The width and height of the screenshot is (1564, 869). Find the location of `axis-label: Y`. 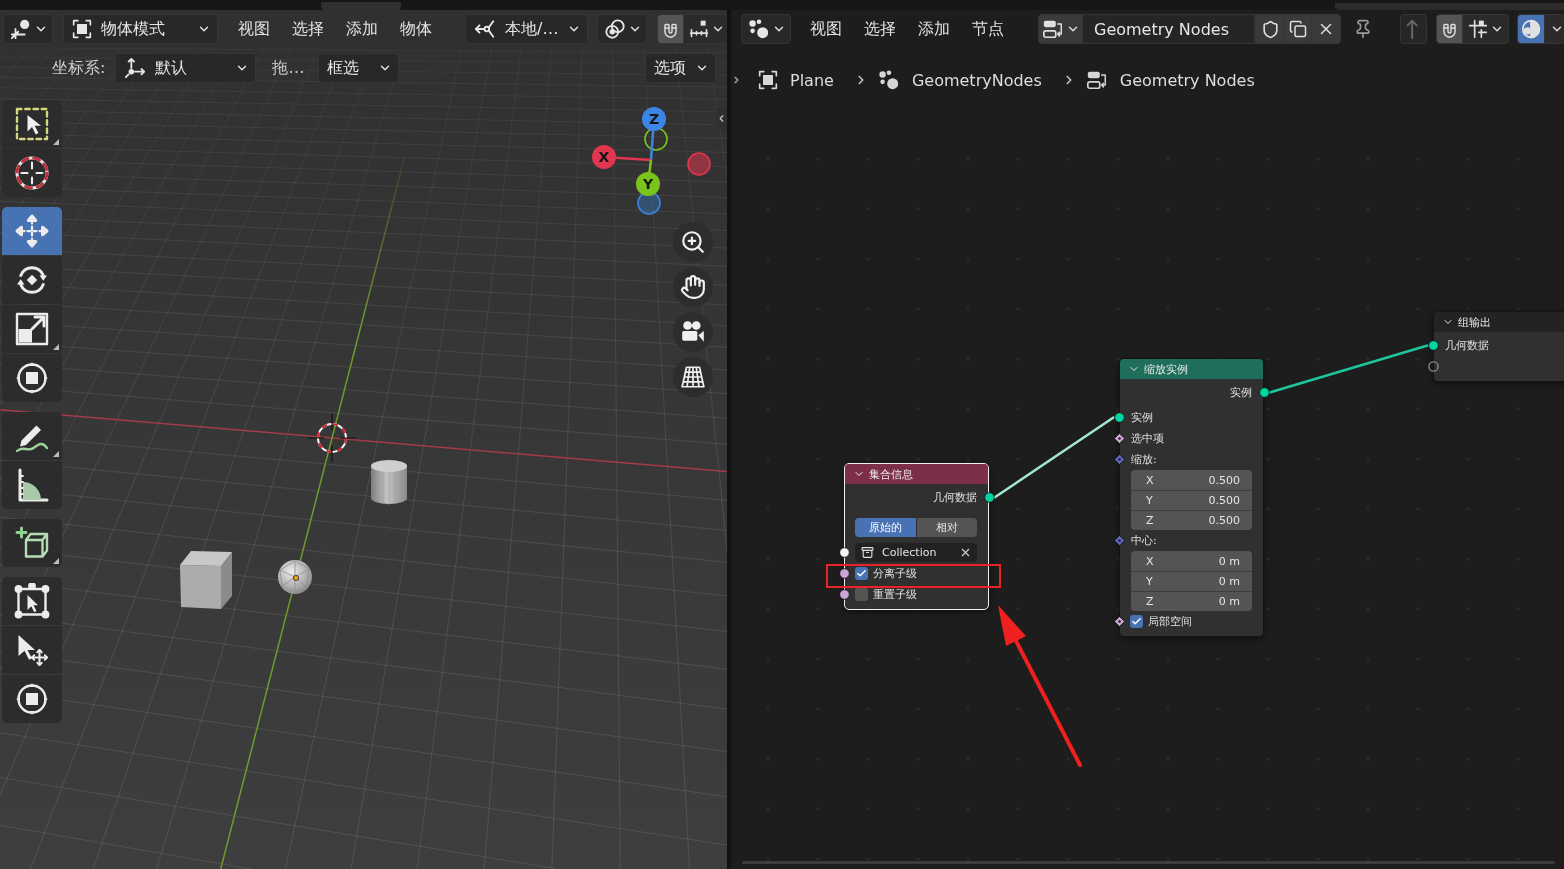

axis-label: Y is located at coordinates (1149, 500).